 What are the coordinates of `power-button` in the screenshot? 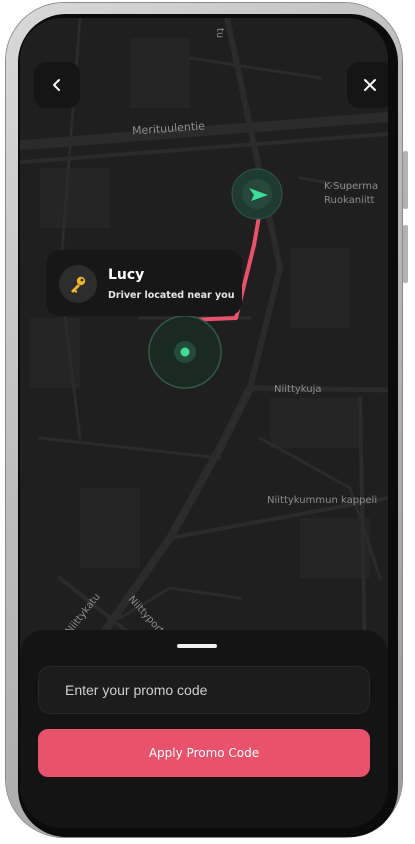 It's located at (405, 254).